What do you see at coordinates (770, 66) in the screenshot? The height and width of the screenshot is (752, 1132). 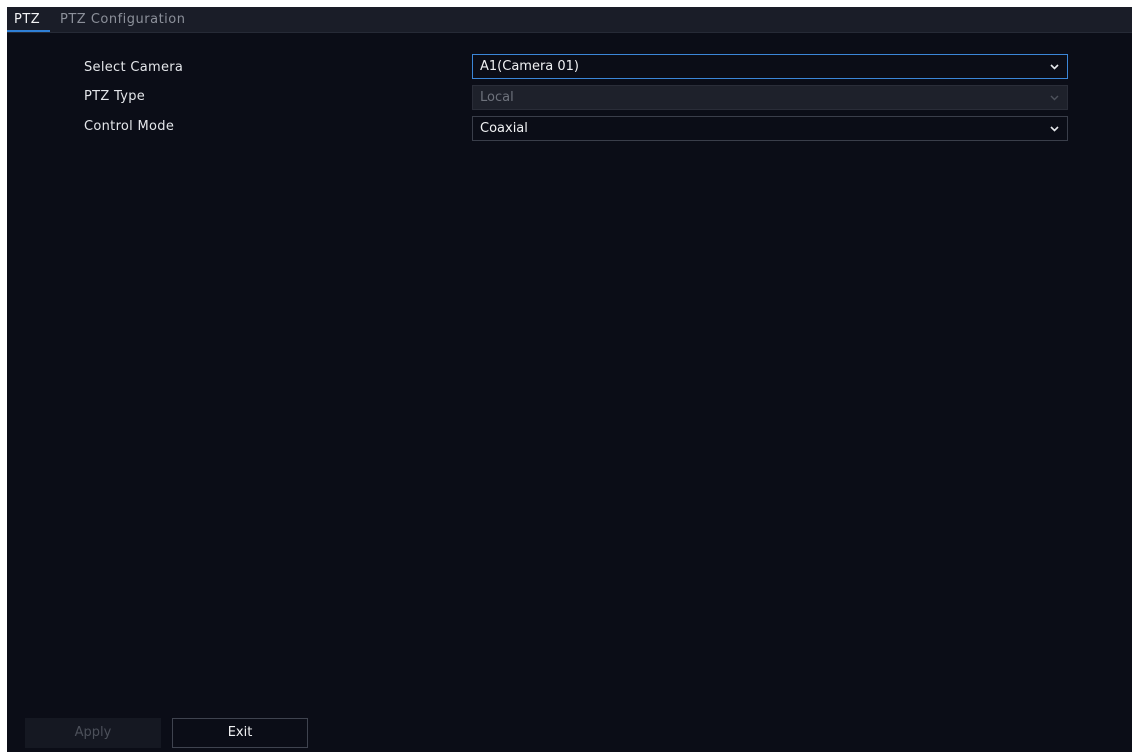 I see `select-camera-dropdown: A1(Camera 01)` at bounding box center [770, 66].